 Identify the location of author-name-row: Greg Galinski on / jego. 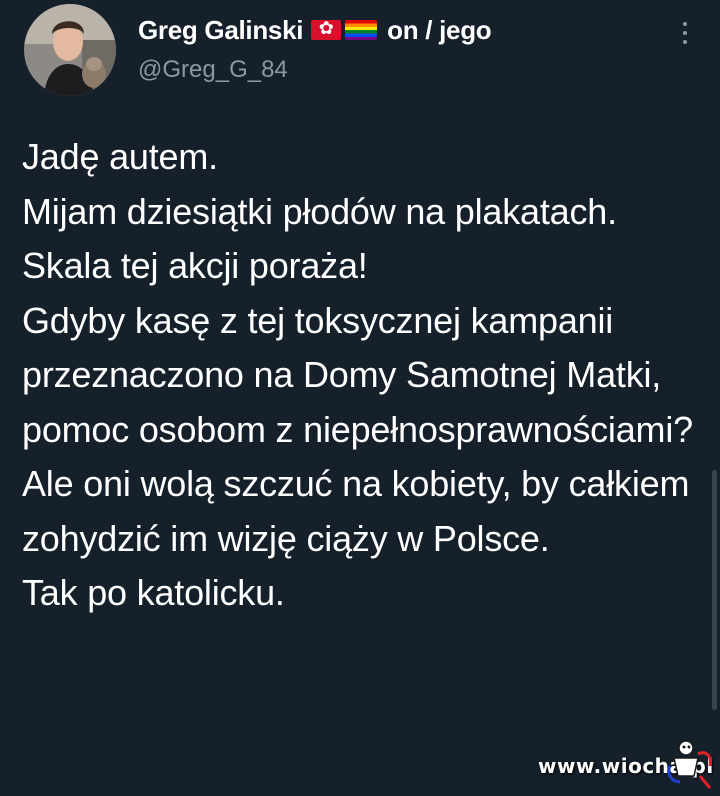
(315, 30).